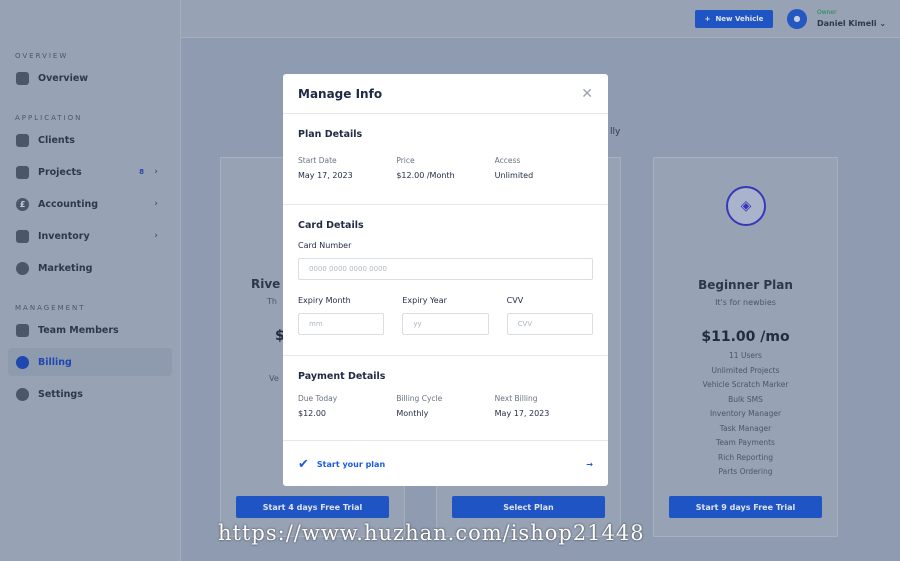 The width and height of the screenshot is (900, 561). What do you see at coordinates (445, 269) in the screenshot?
I see `card-number-input` at bounding box center [445, 269].